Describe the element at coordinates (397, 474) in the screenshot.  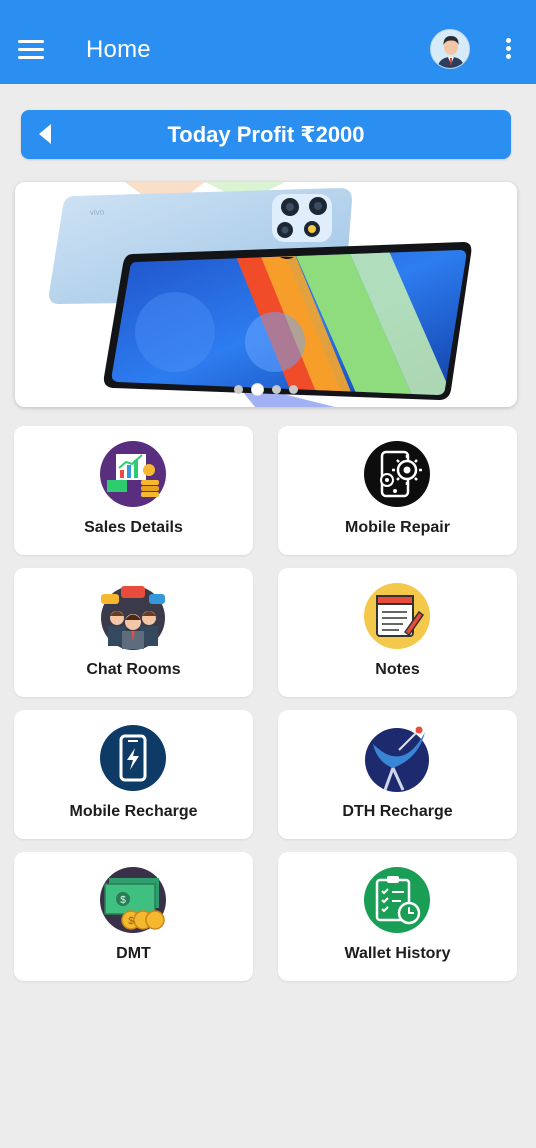
I see `phone-gear-icon` at that location.